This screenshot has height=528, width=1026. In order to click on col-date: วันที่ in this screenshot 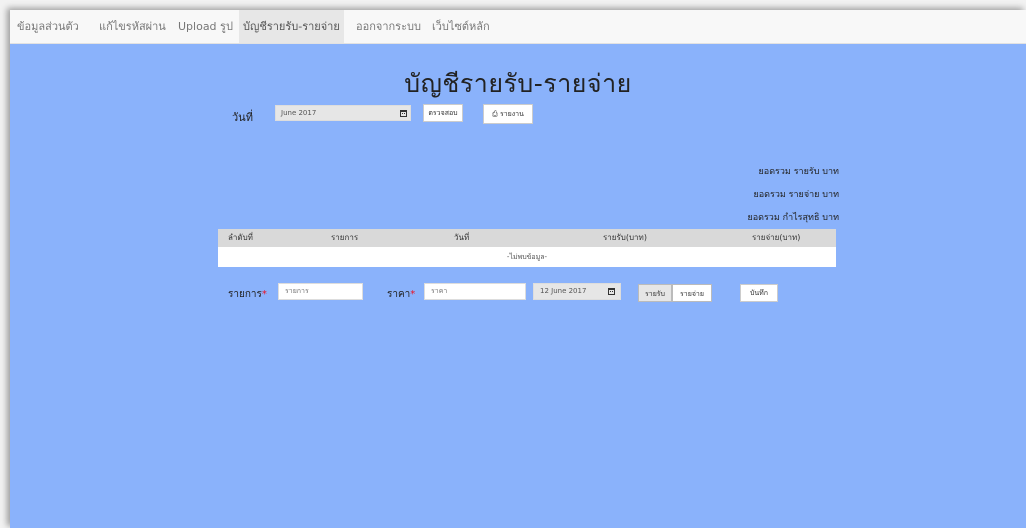, I will do `click(462, 237)`.